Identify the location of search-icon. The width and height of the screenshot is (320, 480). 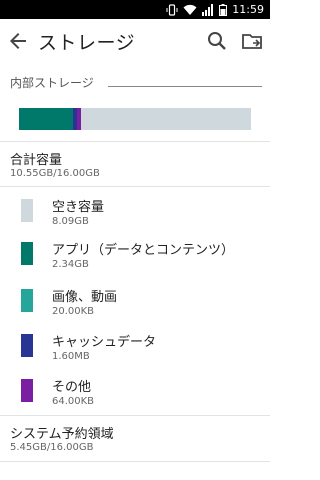
(217, 41).